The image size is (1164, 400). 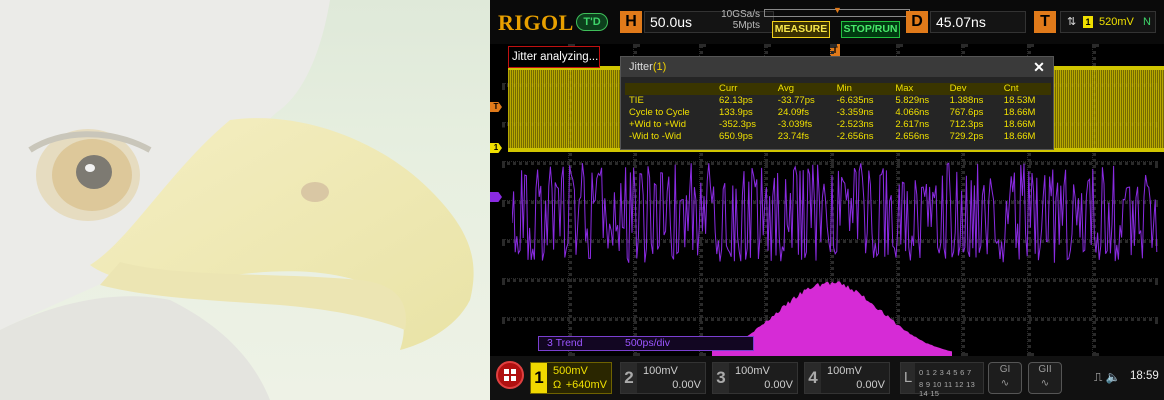 I want to click on trigger-position-strip: ▼, so click(x=837, y=11).